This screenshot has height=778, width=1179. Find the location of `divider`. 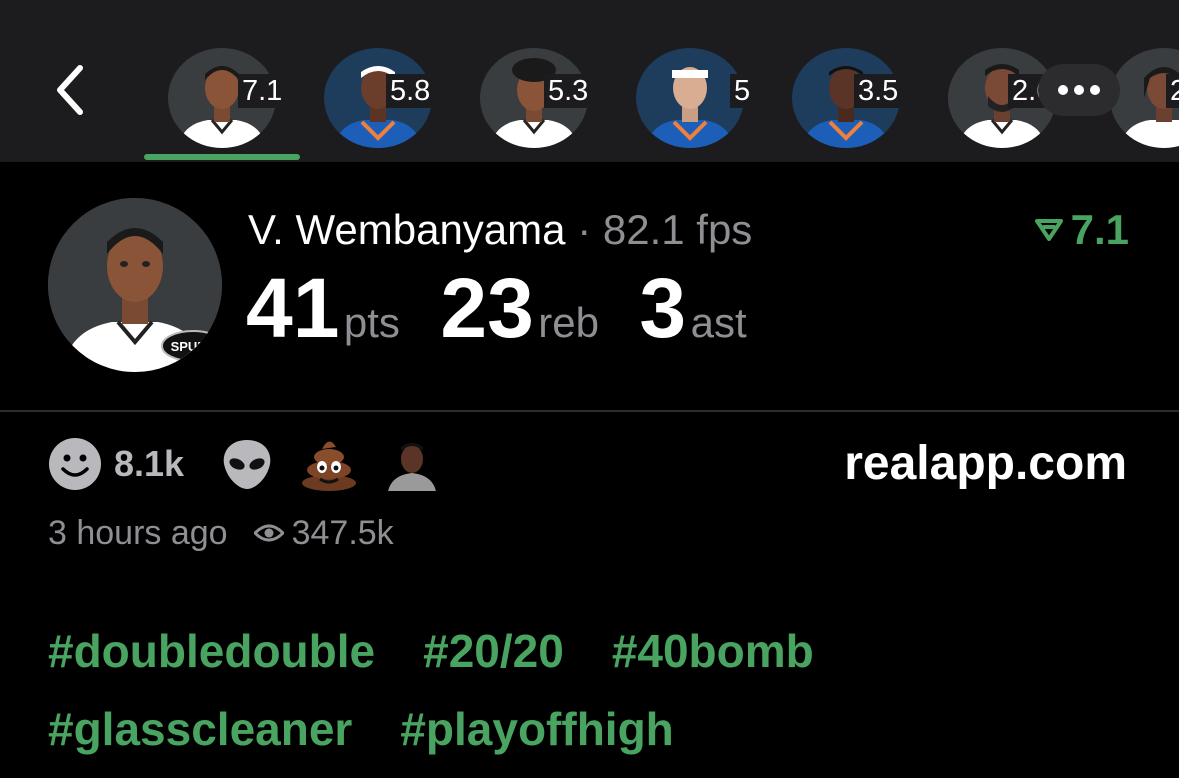

divider is located at coordinates (589, 411).